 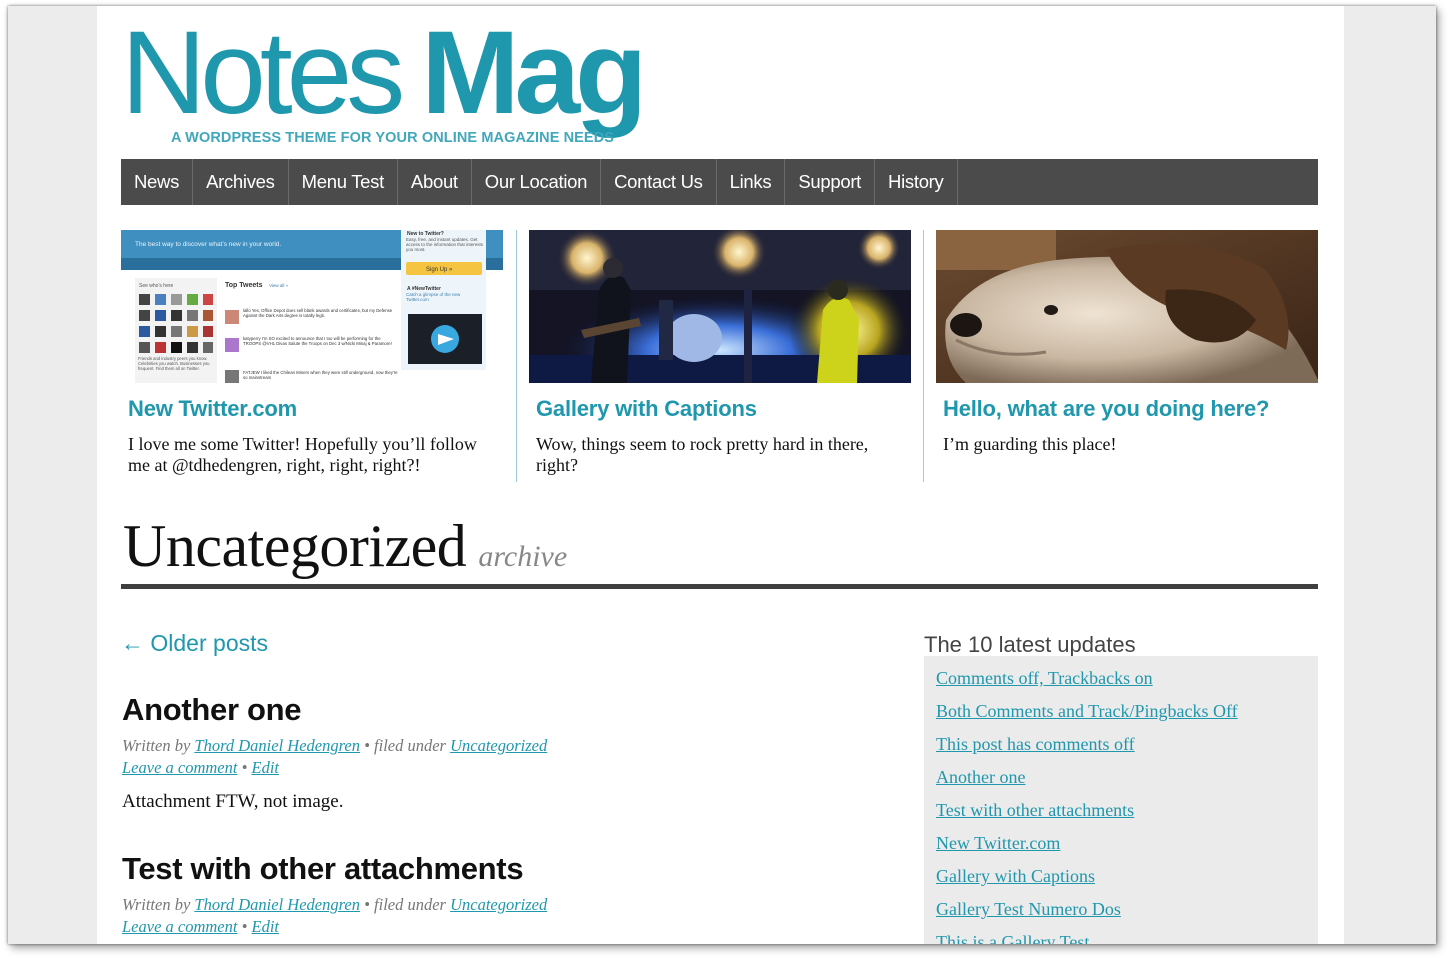 I want to click on archive-subtitle: archive, so click(x=523, y=556).